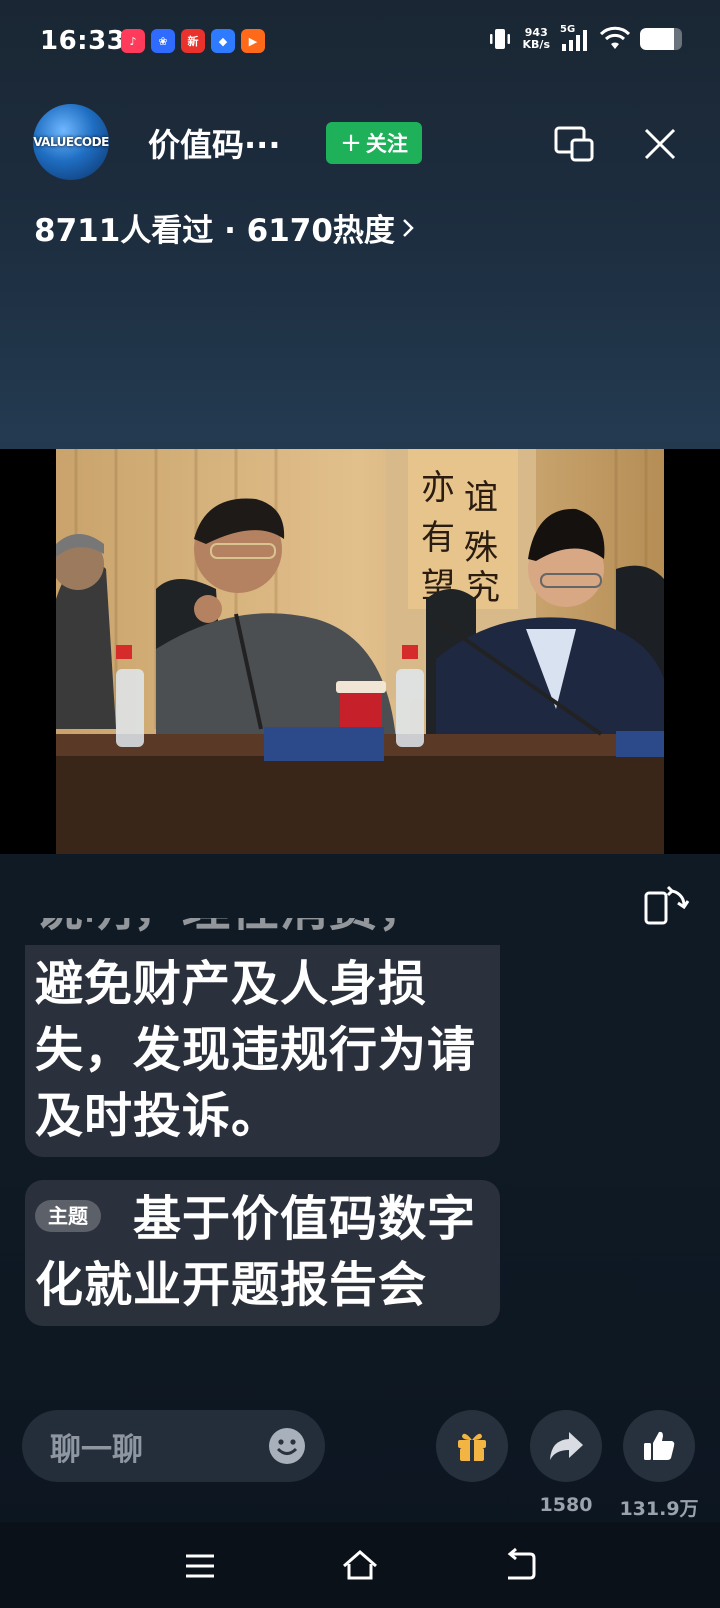 This screenshot has width=720, height=1608. I want to click on share-count: 1580, so click(566, 1505).